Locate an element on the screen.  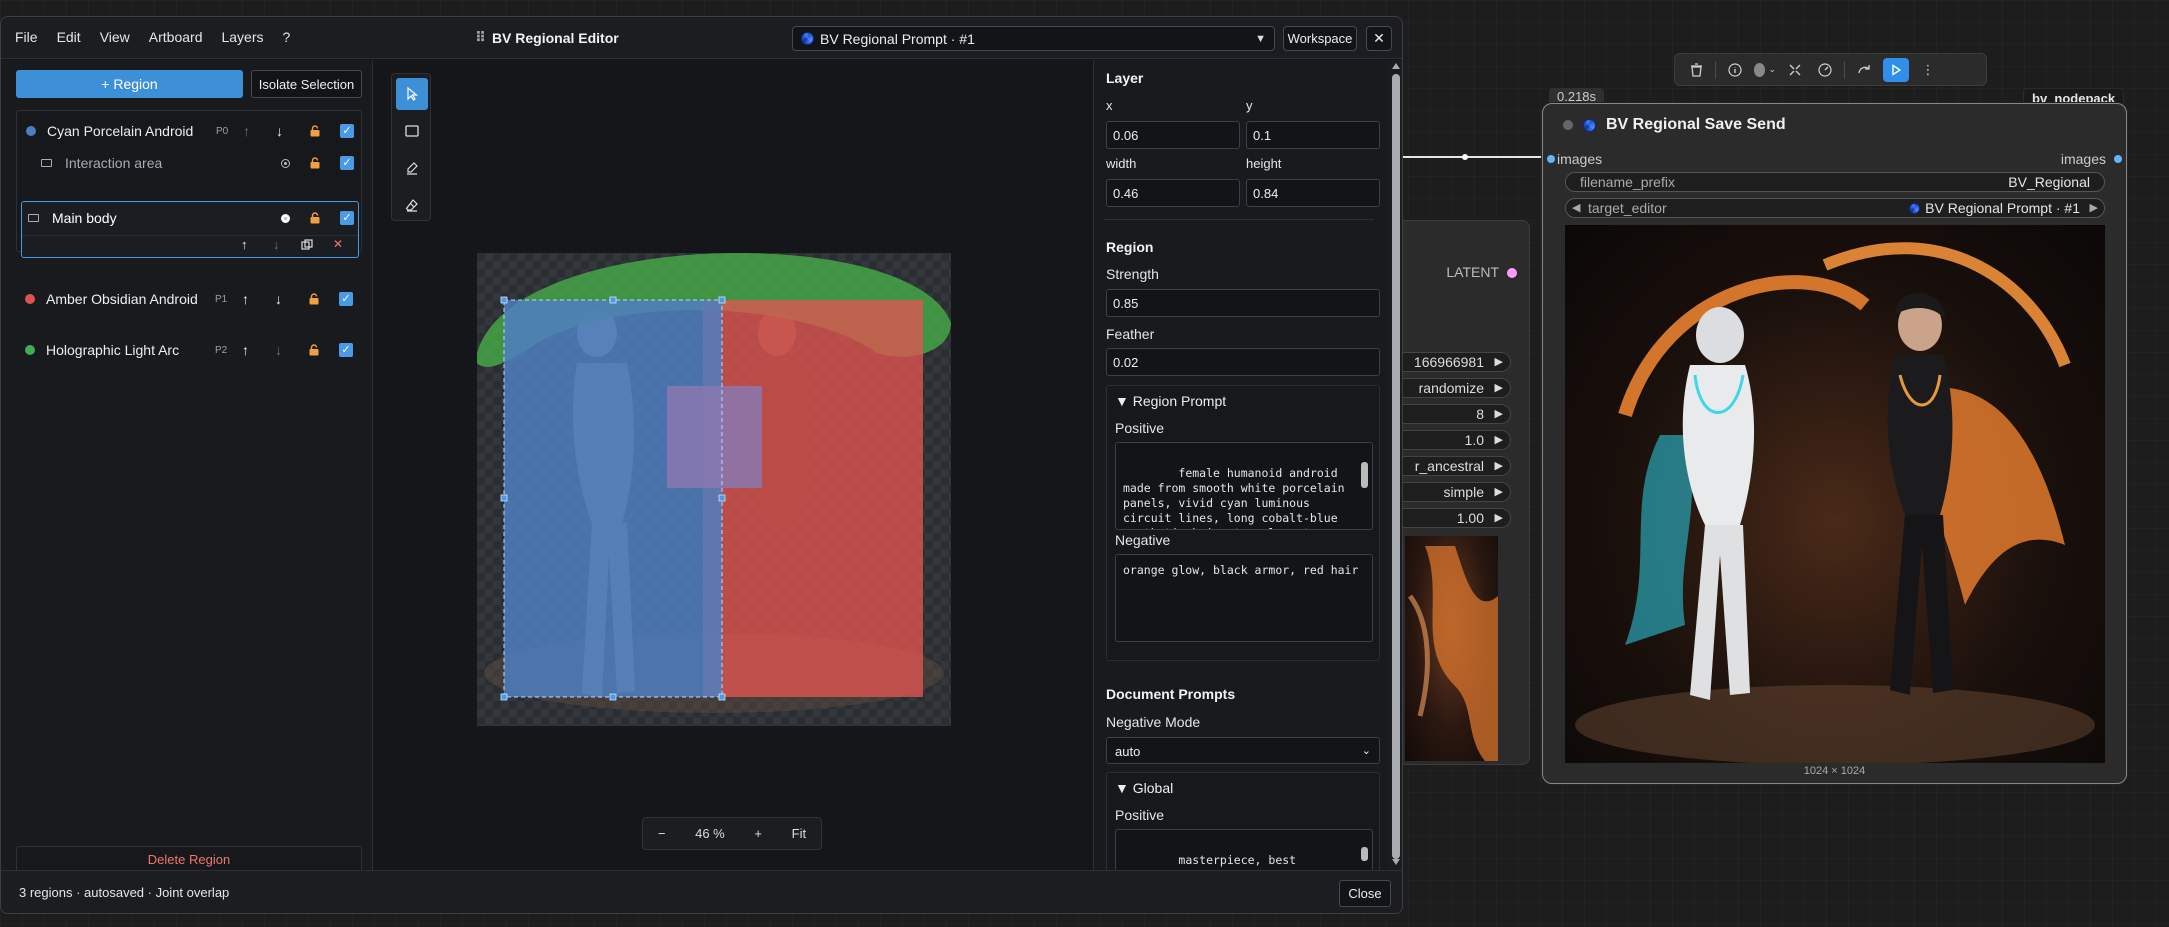
menu-help: ? is located at coordinates (287, 37).